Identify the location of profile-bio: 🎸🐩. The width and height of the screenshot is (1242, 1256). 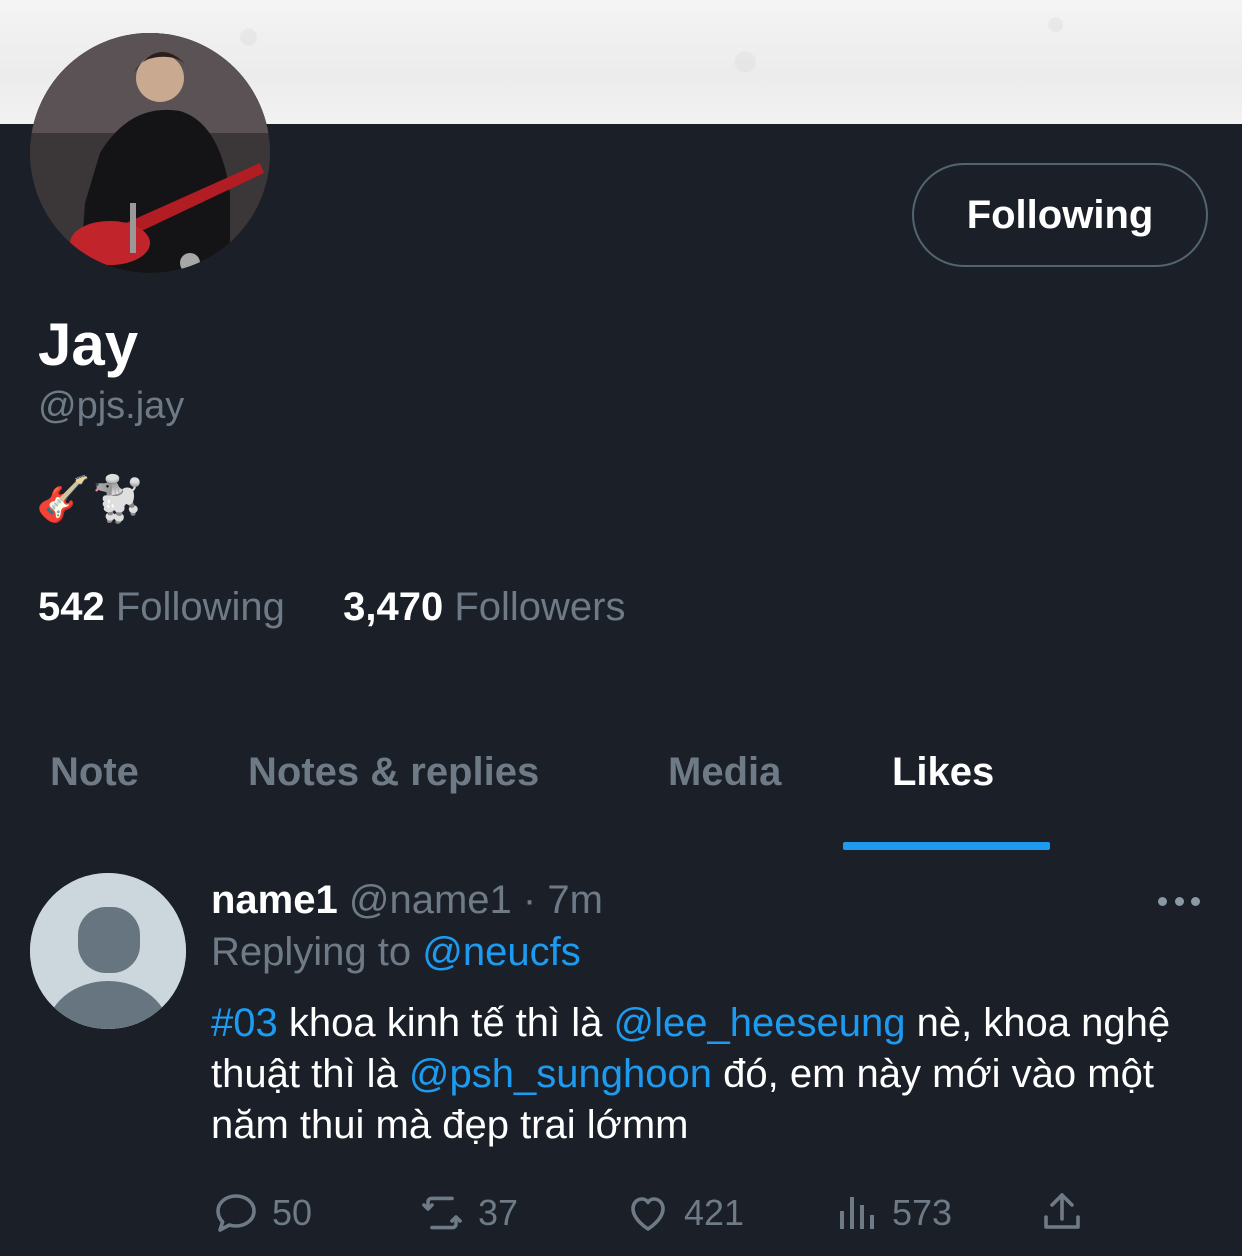
(91, 499).